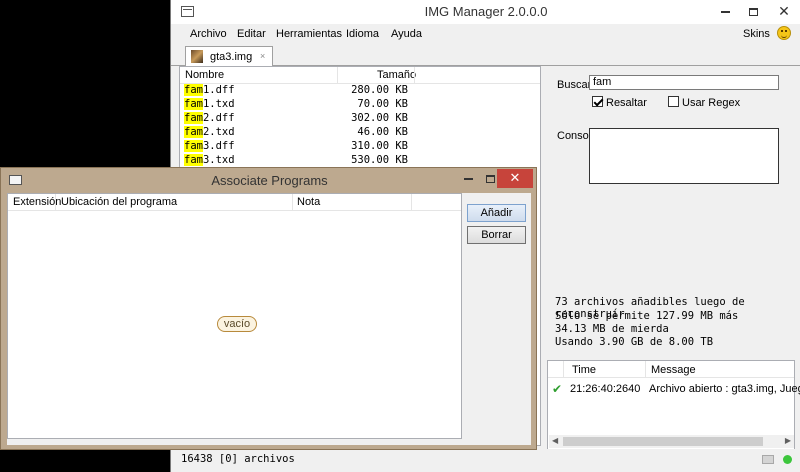 Image resolution: width=800 pixels, height=472 pixels. I want to click on scrollbar-thumb, so click(663, 441).